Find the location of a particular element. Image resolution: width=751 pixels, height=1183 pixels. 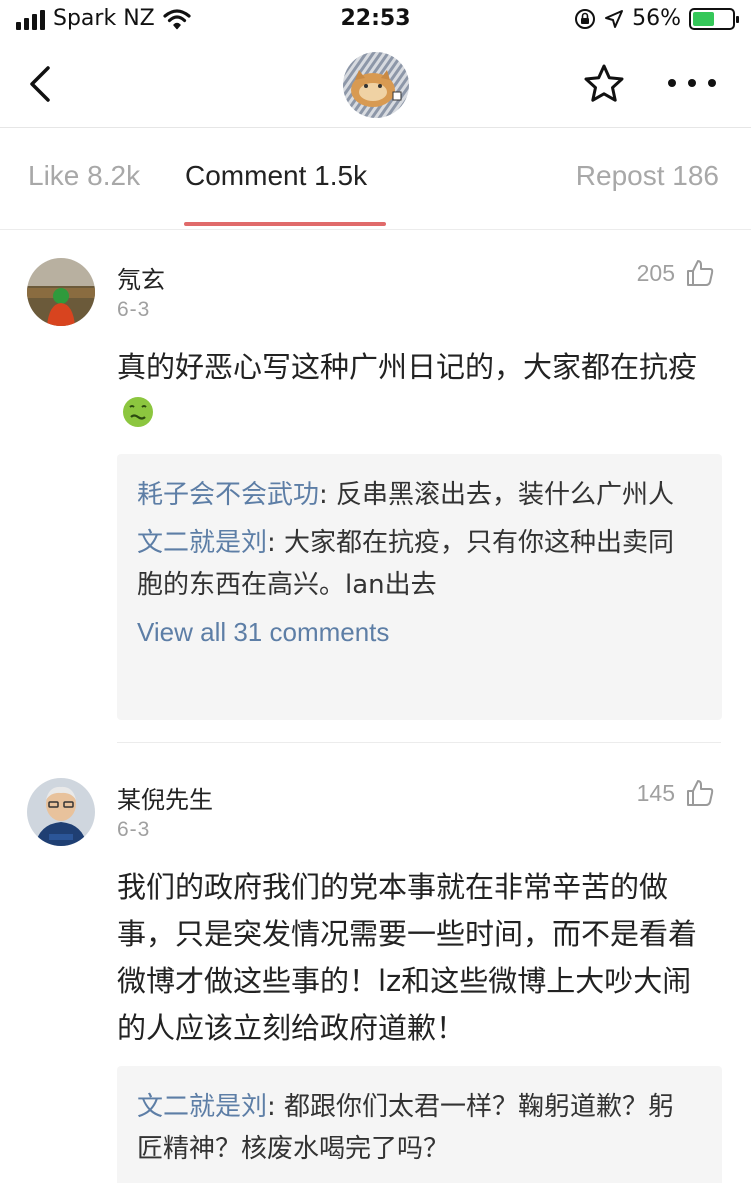

status-bar: Spark NZ 22:53 56% is located at coordinates (375, 21).